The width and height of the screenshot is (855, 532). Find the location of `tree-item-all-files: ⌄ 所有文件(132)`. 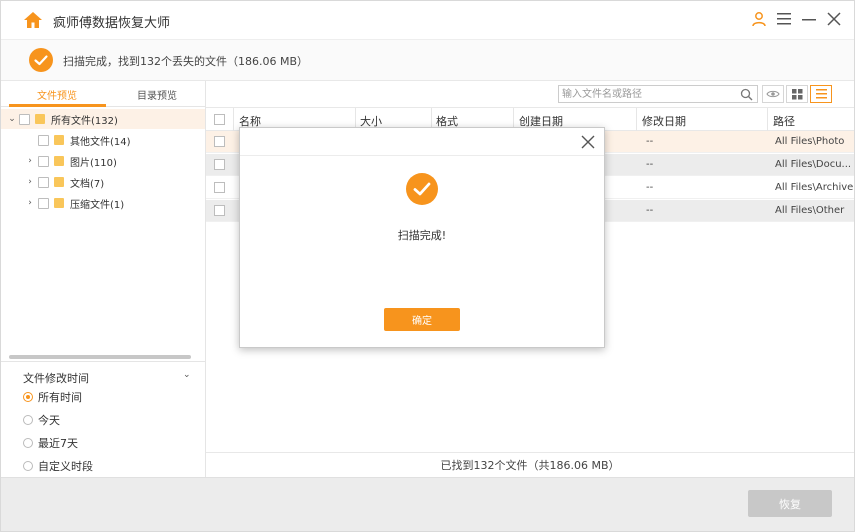

tree-item-all-files: ⌄ 所有文件(132) is located at coordinates (103, 119).